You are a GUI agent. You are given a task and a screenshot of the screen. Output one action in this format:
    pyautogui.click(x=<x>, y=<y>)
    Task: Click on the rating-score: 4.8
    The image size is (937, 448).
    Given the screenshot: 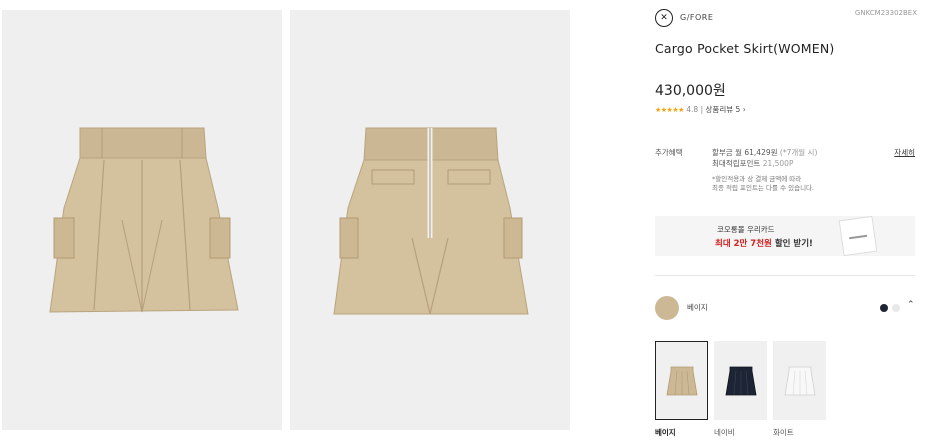 What is the action you would take?
    pyautogui.click(x=692, y=109)
    